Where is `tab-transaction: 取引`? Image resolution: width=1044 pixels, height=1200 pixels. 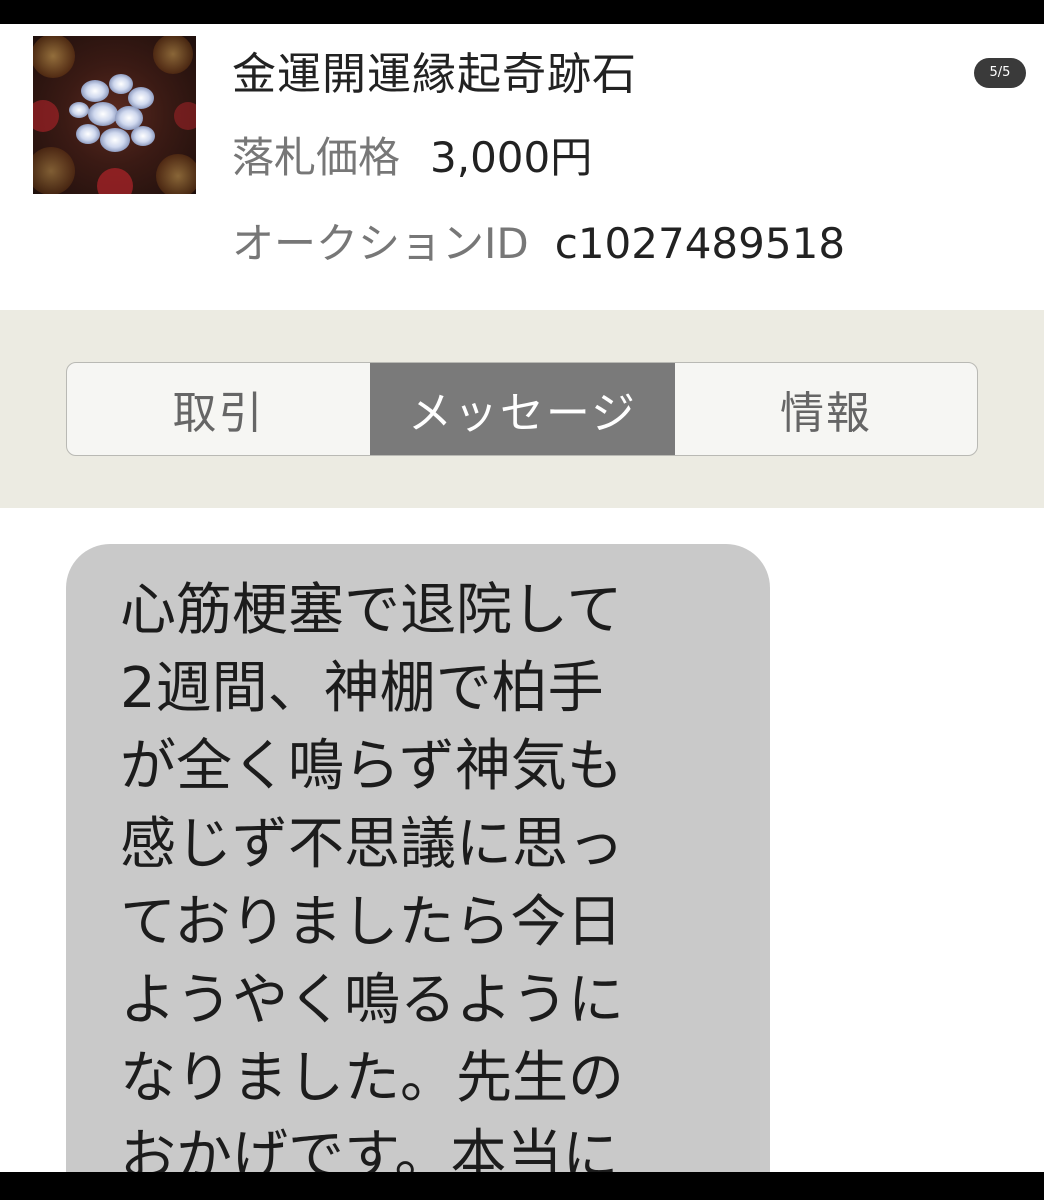
tab-transaction: 取引 is located at coordinates (218, 409).